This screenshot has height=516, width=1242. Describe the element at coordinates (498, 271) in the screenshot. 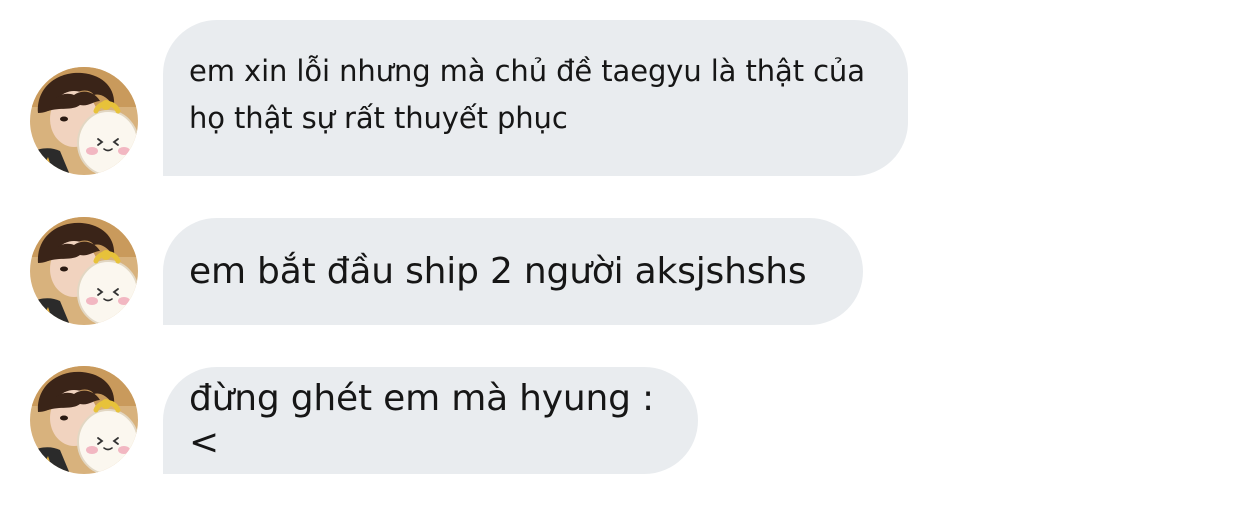

I see `message-text: em bắt đầu ship 2 người aksjshshs` at that location.